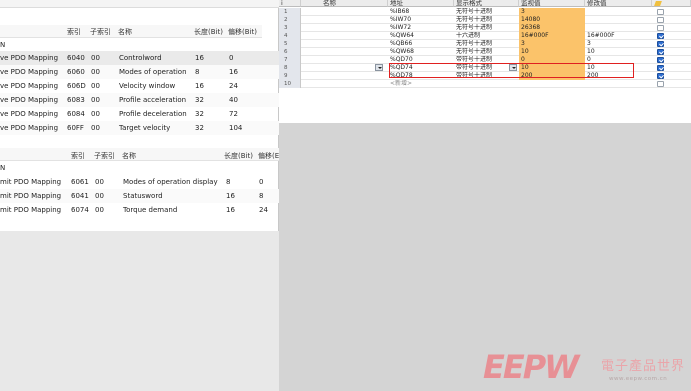 The image size is (691, 391). I want to click on monitor-cell, so click(552, 84).